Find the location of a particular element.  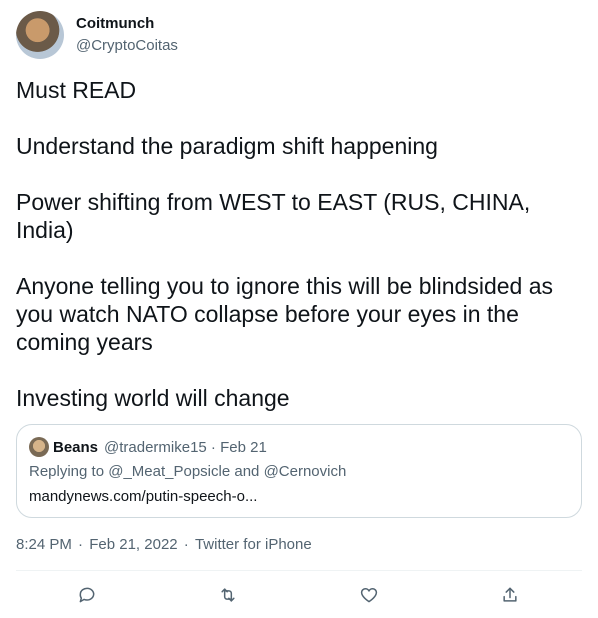

tweet-paragraph: Investing world will change is located at coordinates (153, 398).